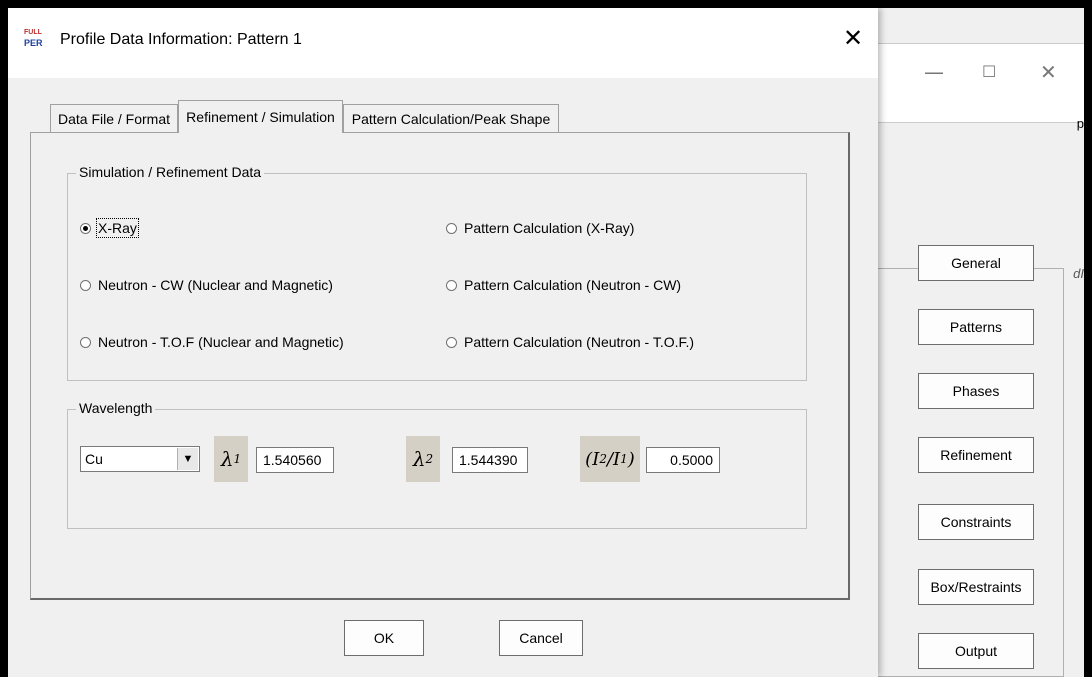 The width and height of the screenshot is (1092, 677). Describe the element at coordinates (140, 459) in the screenshot. I see `anode-select: Cu ▼` at that location.